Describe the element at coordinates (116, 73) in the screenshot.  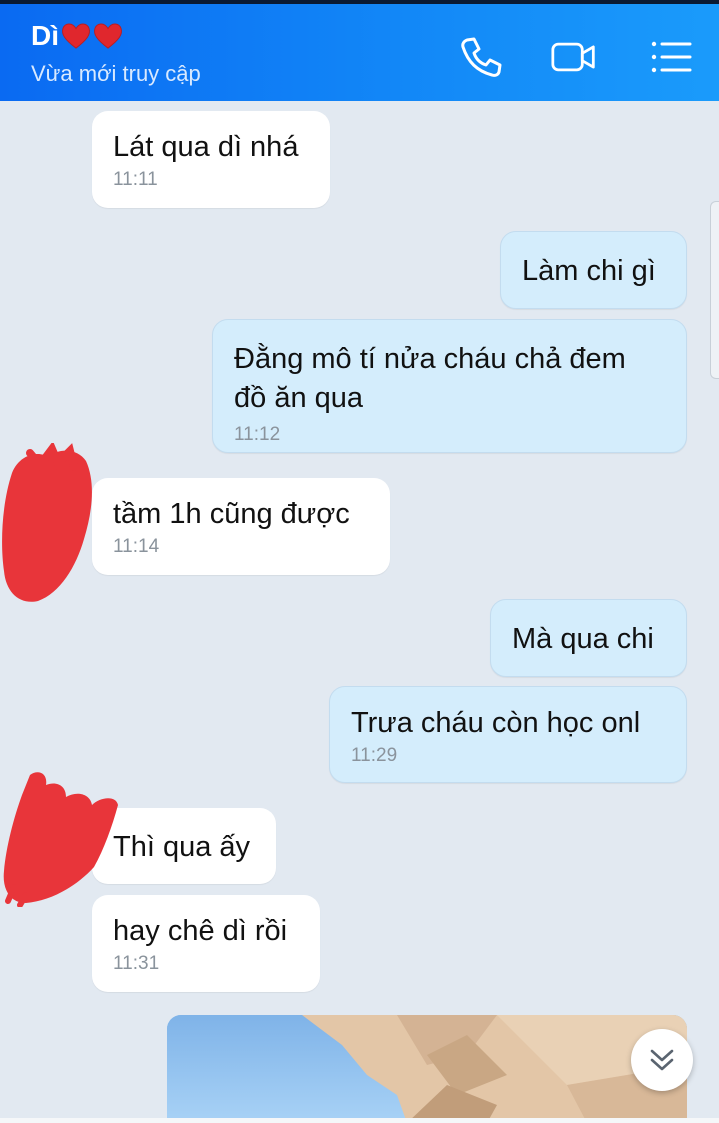
I see `last-seen-status: Vừa mới truy cập` at that location.